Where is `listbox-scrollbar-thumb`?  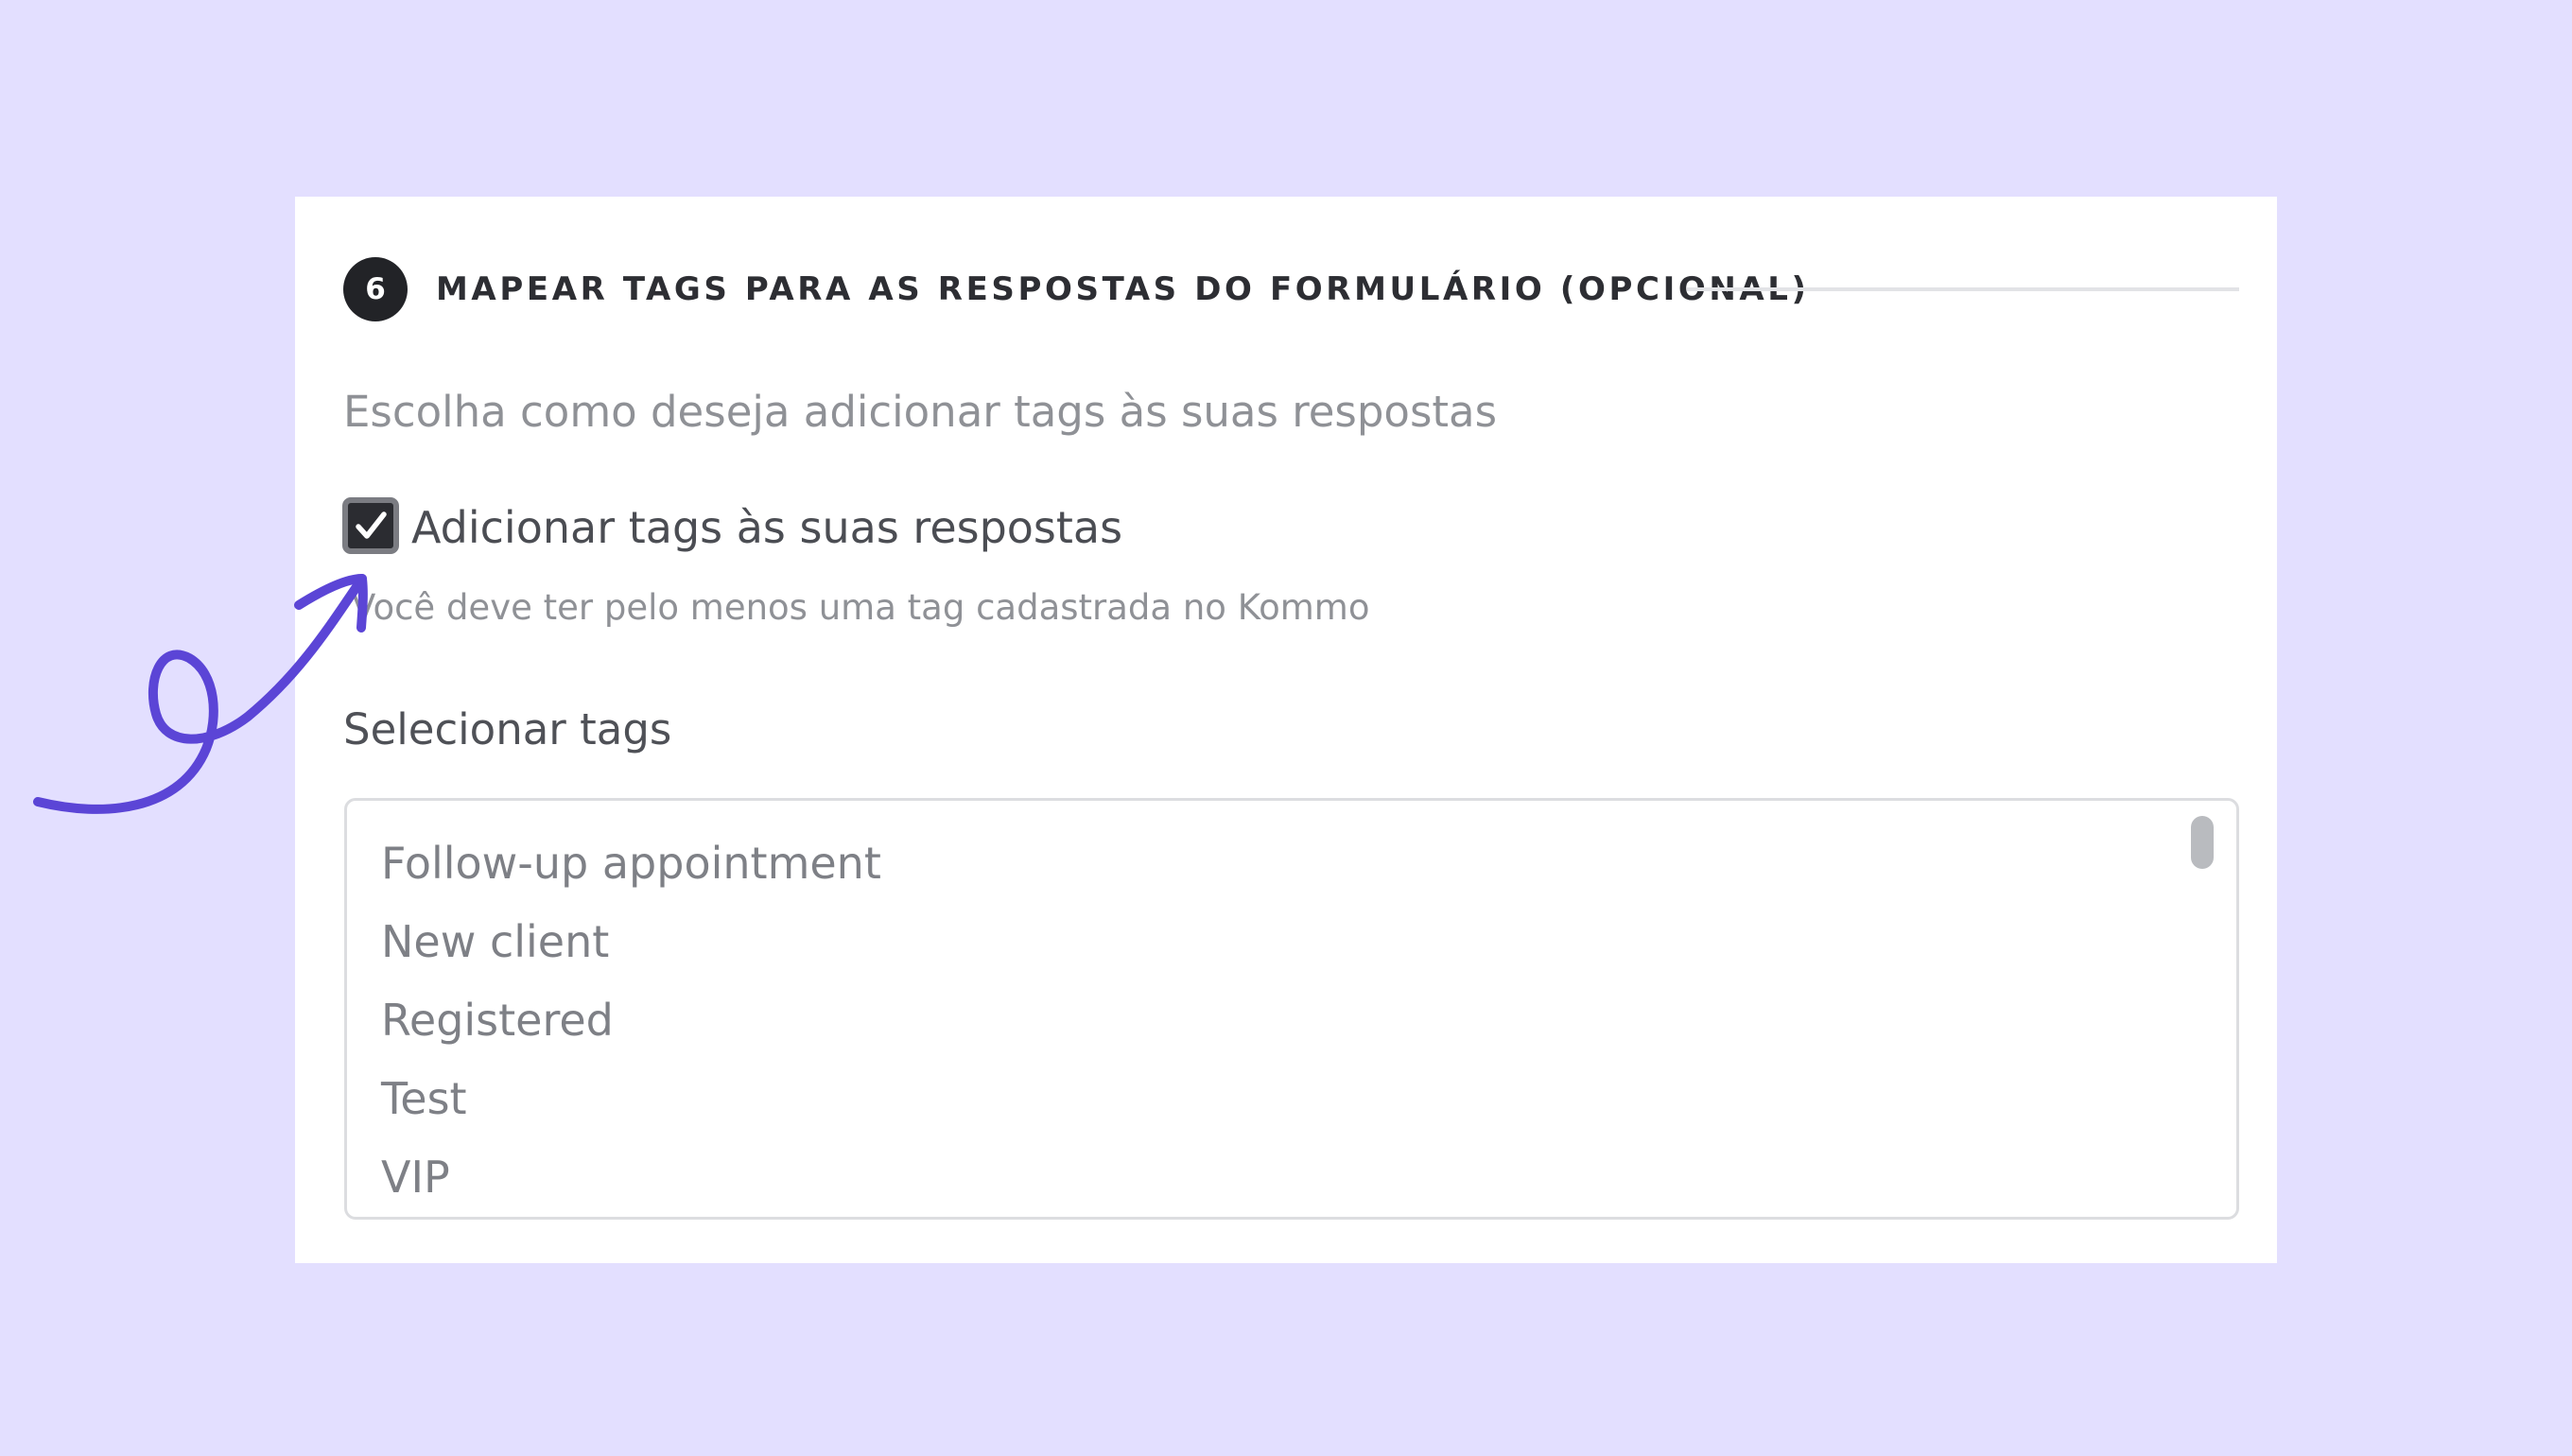 listbox-scrollbar-thumb is located at coordinates (2202, 842).